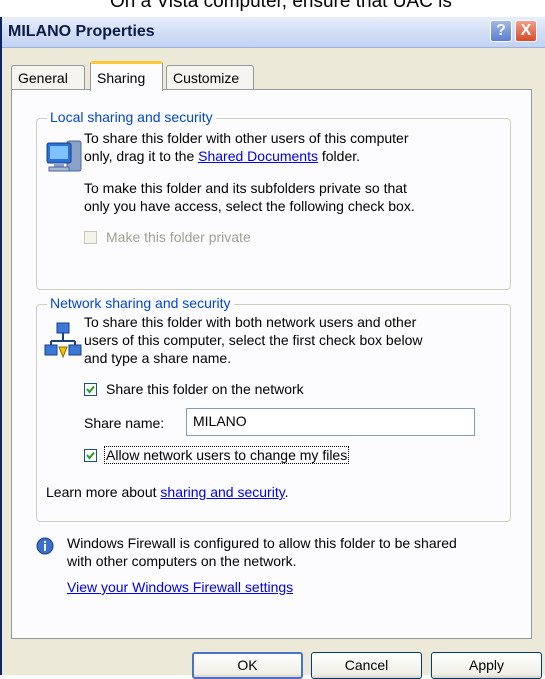  I want to click on title-bar: MILANO Properties ? X, so click(273, 32).